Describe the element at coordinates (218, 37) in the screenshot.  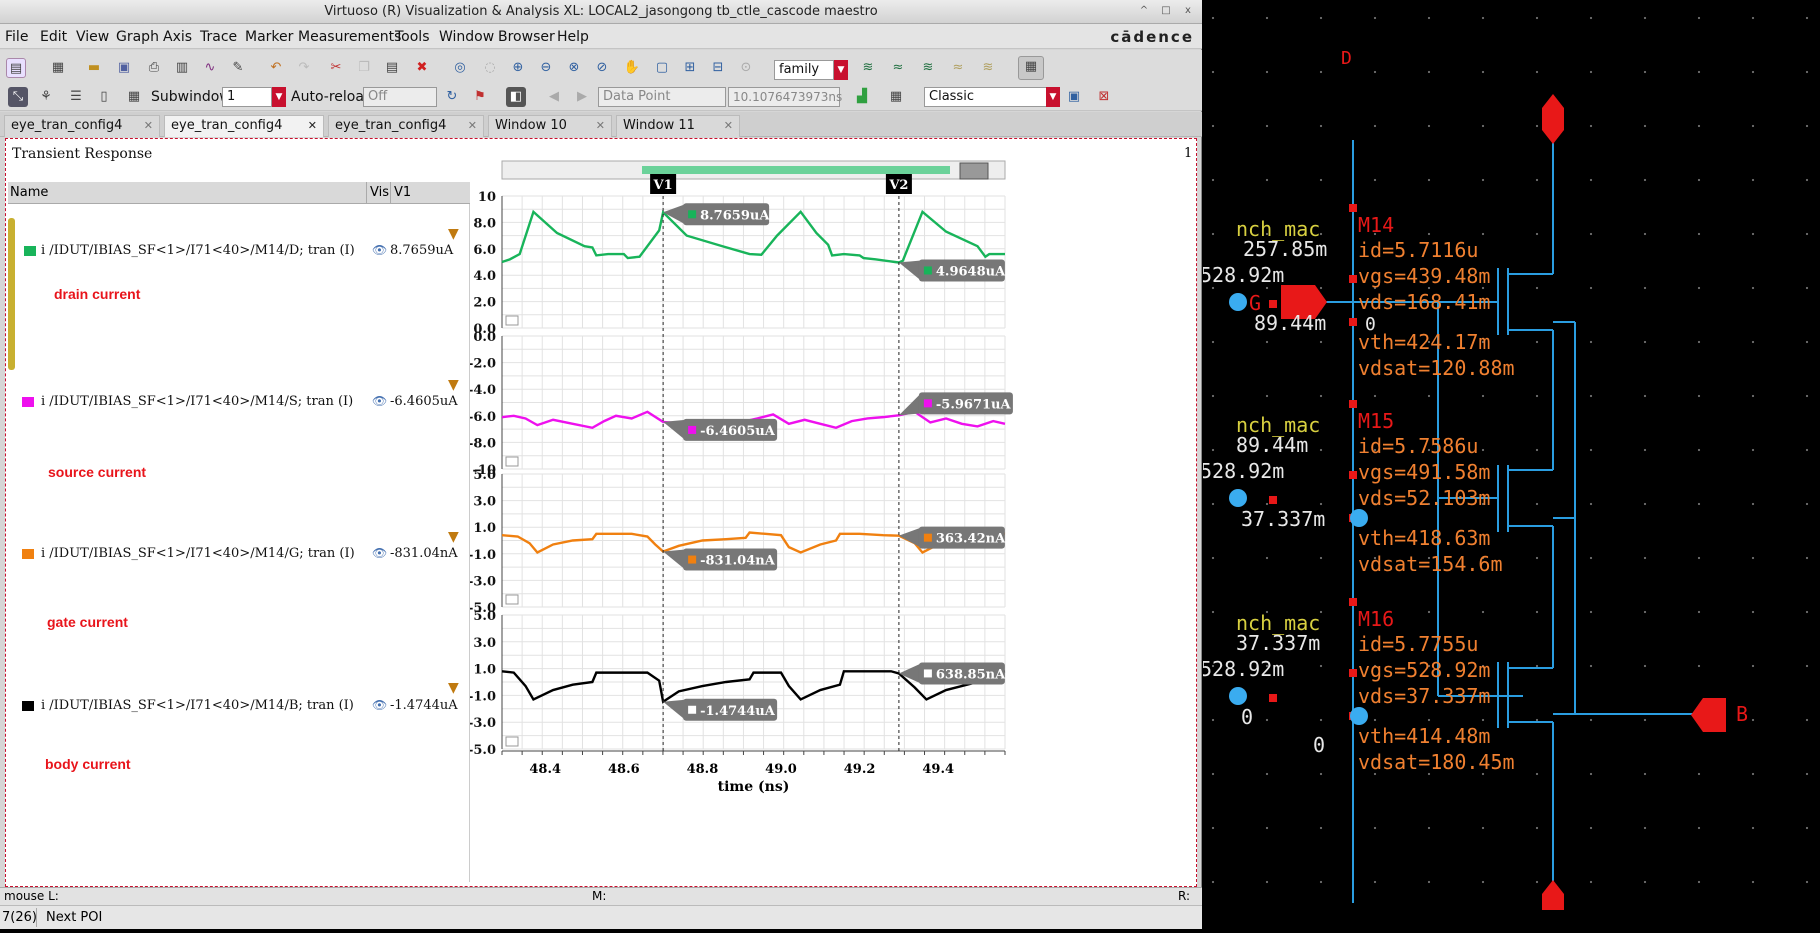
I see `menu-trace: Trace` at that location.